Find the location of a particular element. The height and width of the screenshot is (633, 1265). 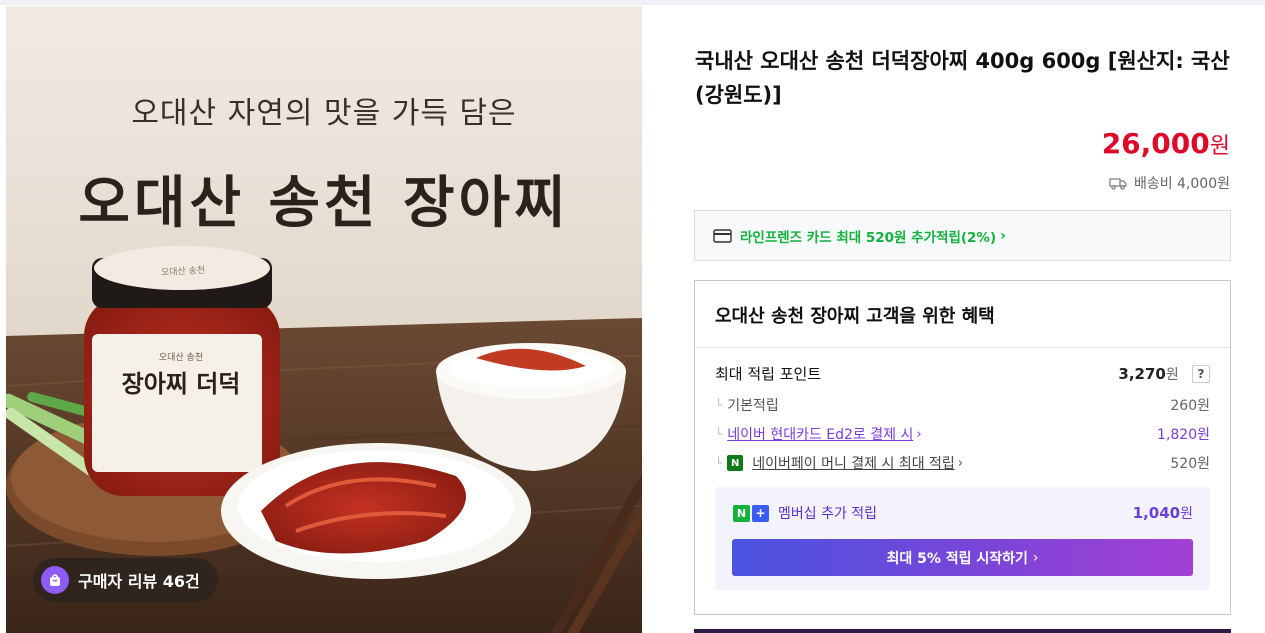

membership-row: N + 멤버십 추가 적립 1,040원 is located at coordinates (963, 513).